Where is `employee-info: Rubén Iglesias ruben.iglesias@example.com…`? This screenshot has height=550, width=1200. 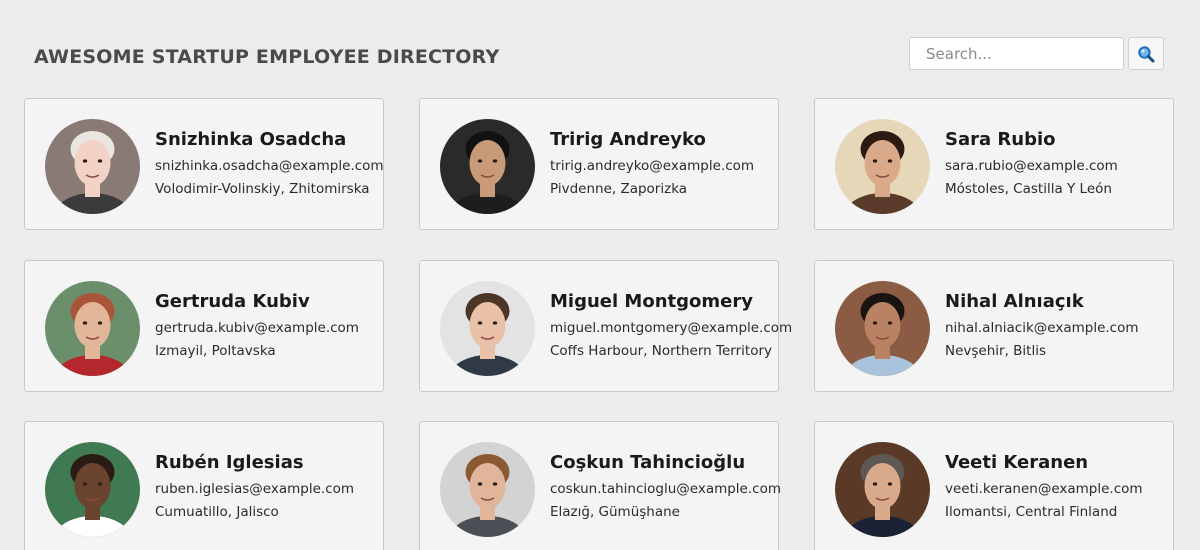 employee-info: Rubén Iglesias ruben.iglesias@example.com… is located at coordinates (254, 486).